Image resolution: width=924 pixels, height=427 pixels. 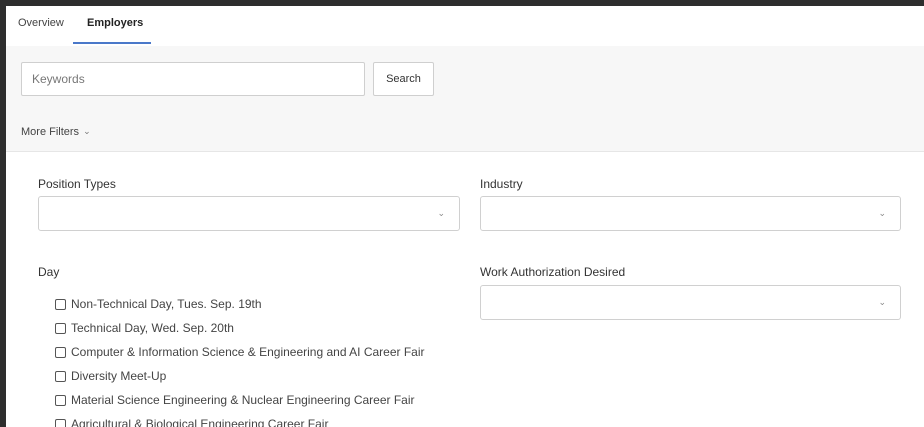 I want to click on search-button: Search, so click(x=403, y=79).